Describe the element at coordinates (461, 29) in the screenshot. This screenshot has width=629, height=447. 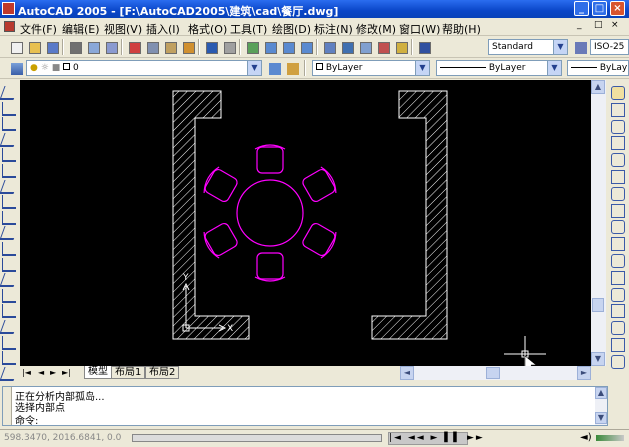
I see `menu-help: 帮助(H)` at that location.